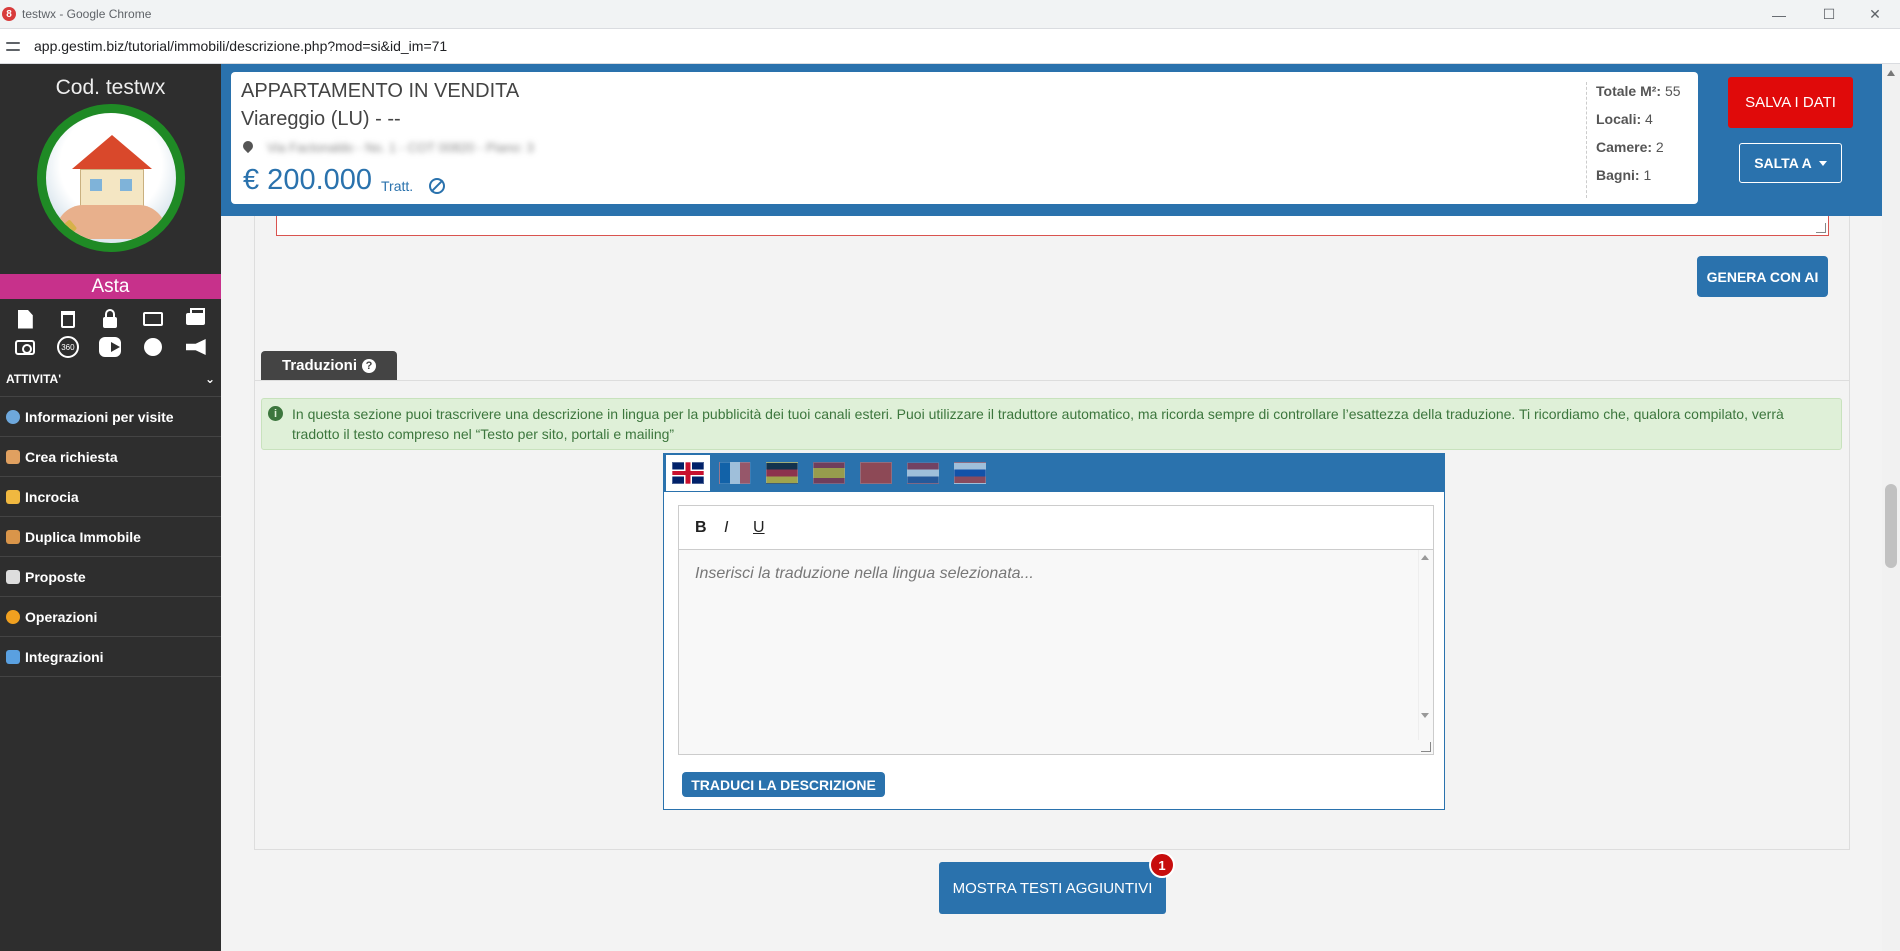 The width and height of the screenshot is (1900, 951). What do you see at coordinates (321, 119) in the screenshot?
I see `property-location: Viareggio (LU) - --` at bounding box center [321, 119].